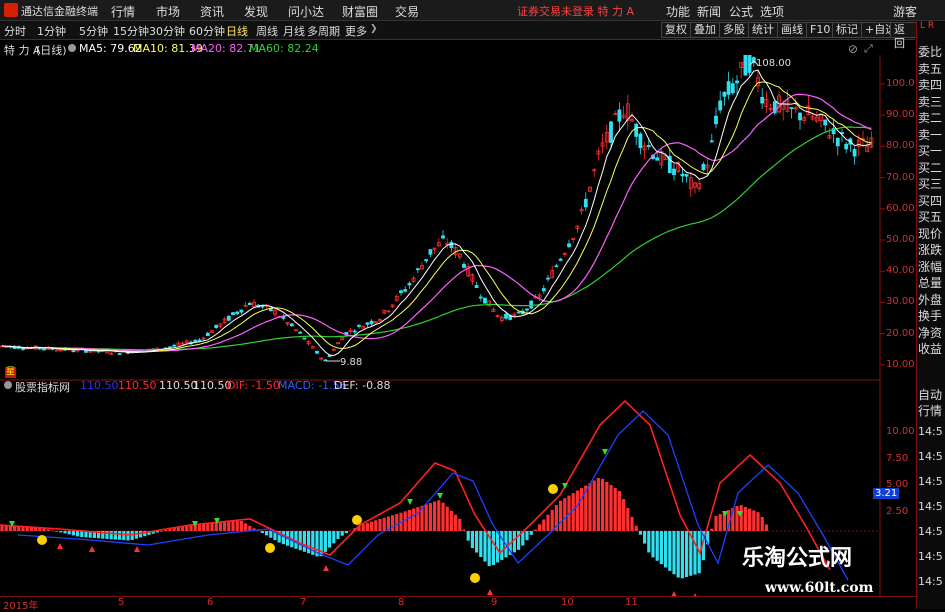 The width and height of the screenshot is (945, 612). Describe the element at coordinates (900, 208) in the screenshot. I see `price-axis-label: 60.00` at that location.